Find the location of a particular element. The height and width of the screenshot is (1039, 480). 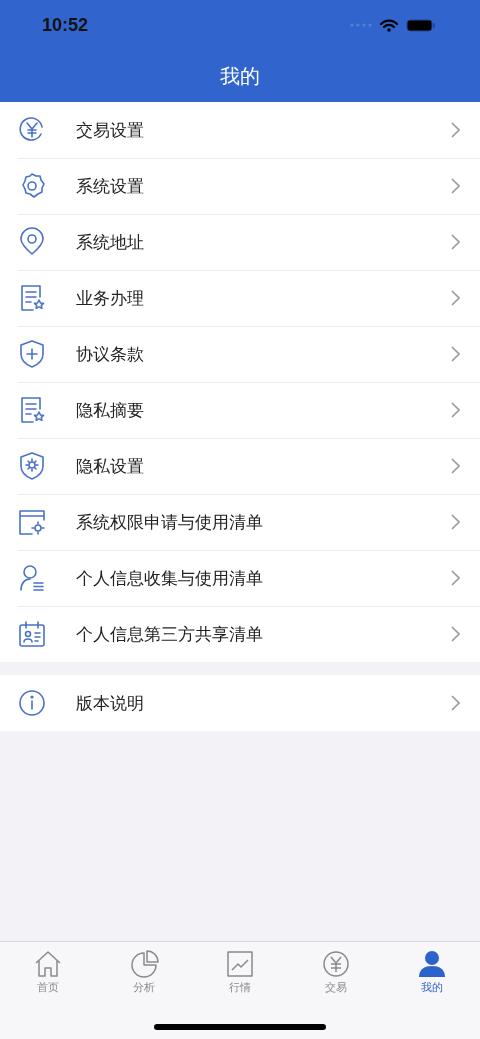

menu-item: 系统地址 is located at coordinates (240, 242).